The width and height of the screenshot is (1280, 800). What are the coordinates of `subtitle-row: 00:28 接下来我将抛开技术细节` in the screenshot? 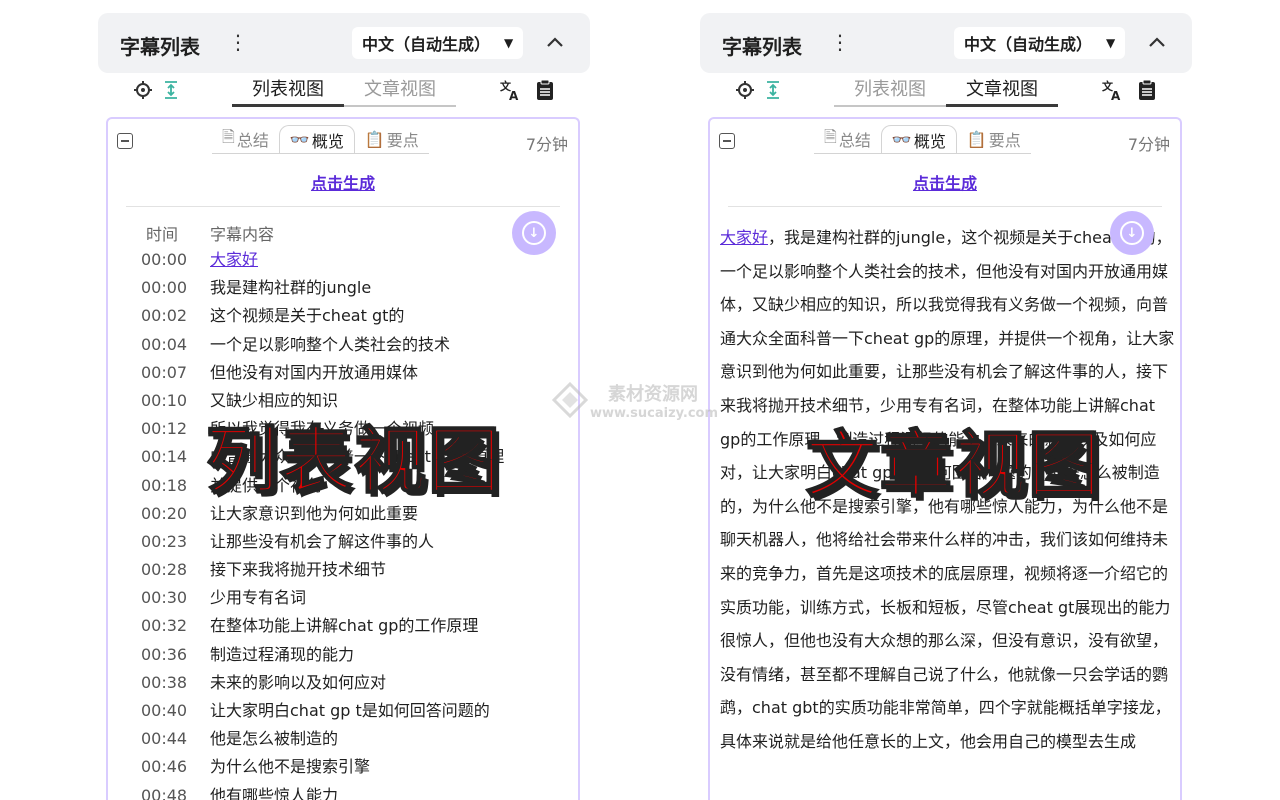 It's located at (343, 573).